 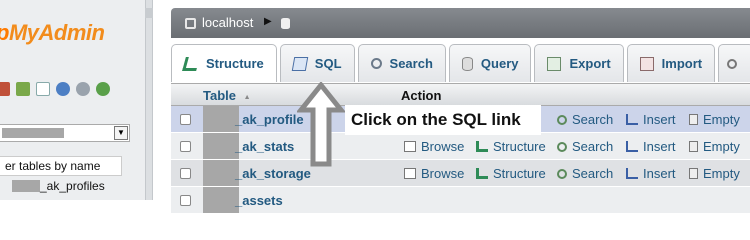 I want to click on tab-sql: SQL, so click(x=317, y=63).